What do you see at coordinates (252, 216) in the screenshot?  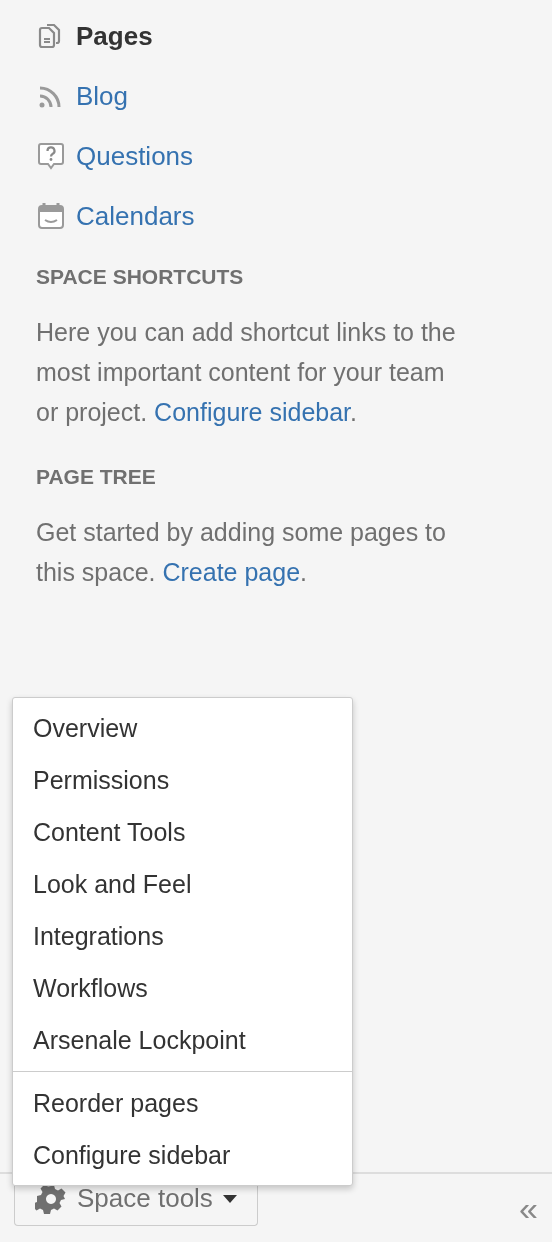 I see `sidebar-item: Calendars` at bounding box center [252, 216].